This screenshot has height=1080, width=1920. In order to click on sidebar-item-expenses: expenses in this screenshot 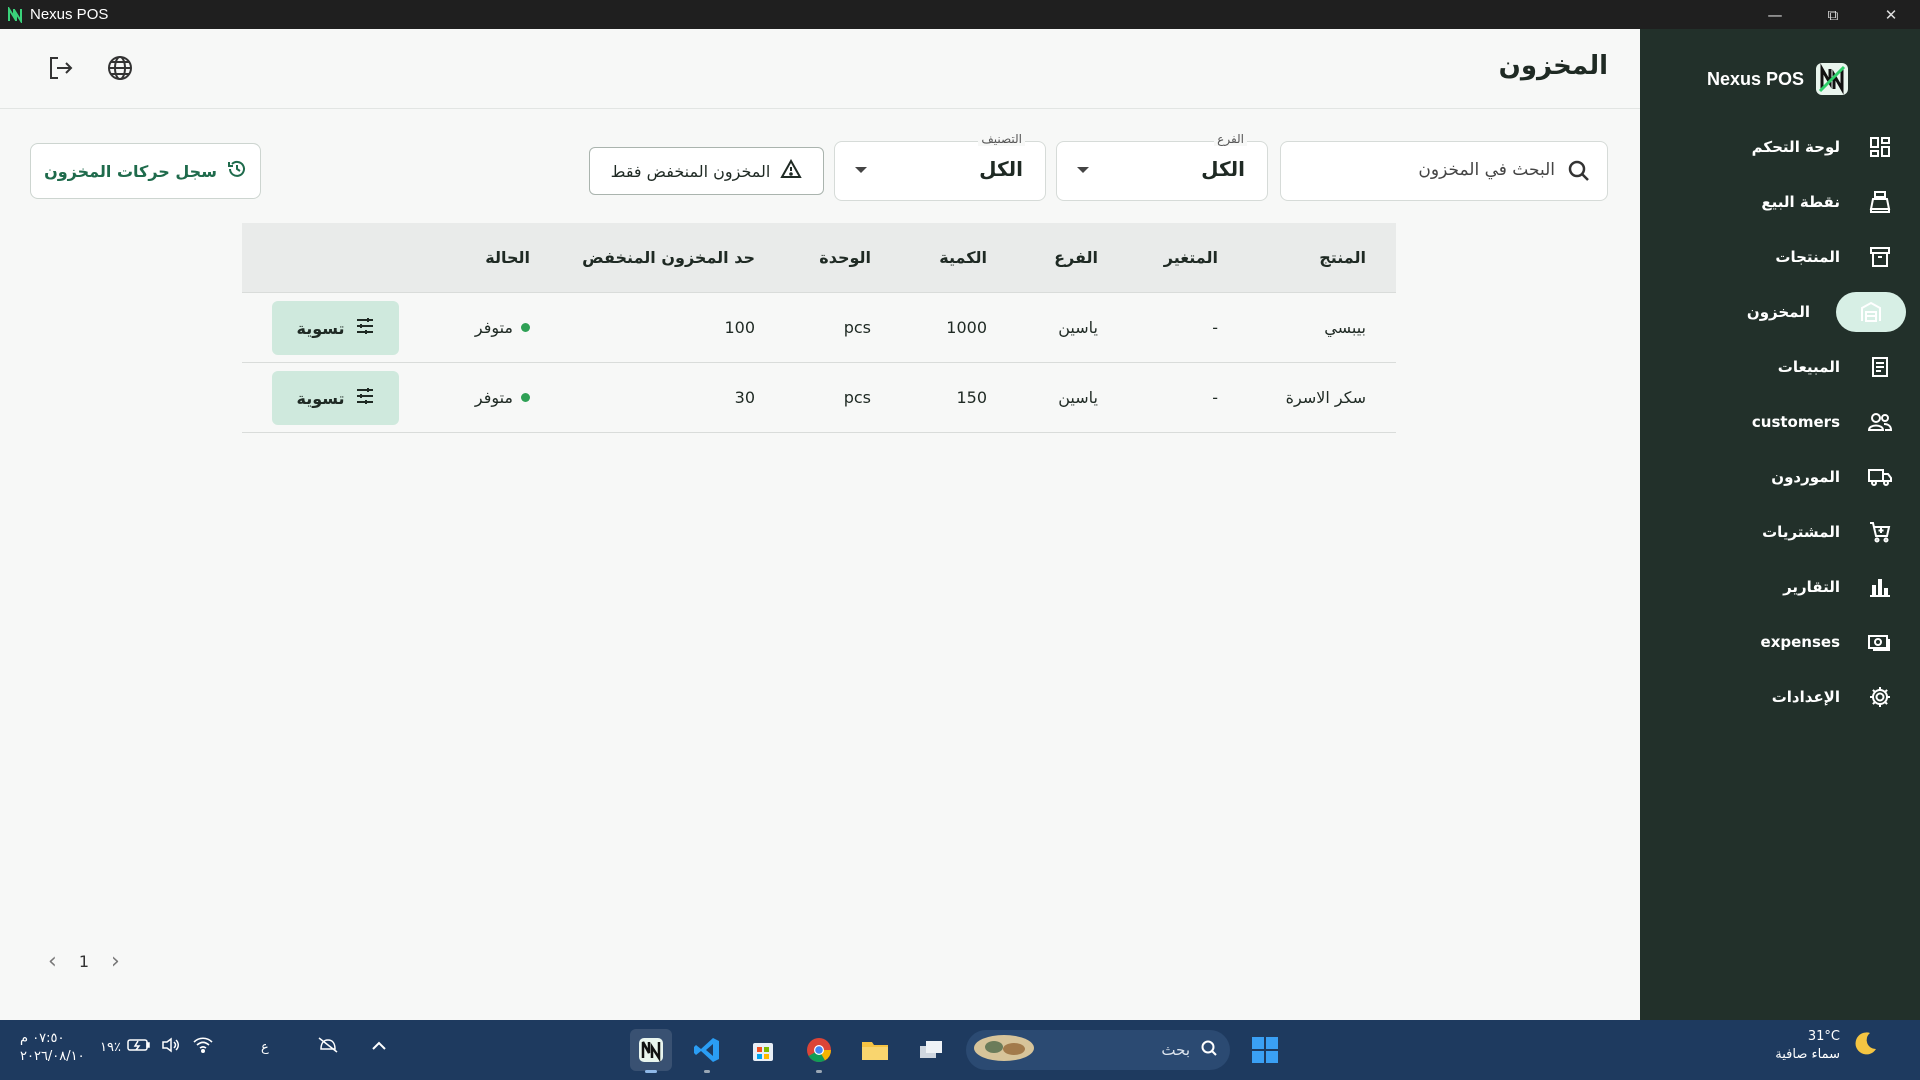, I will do `click(1780, 642)`.